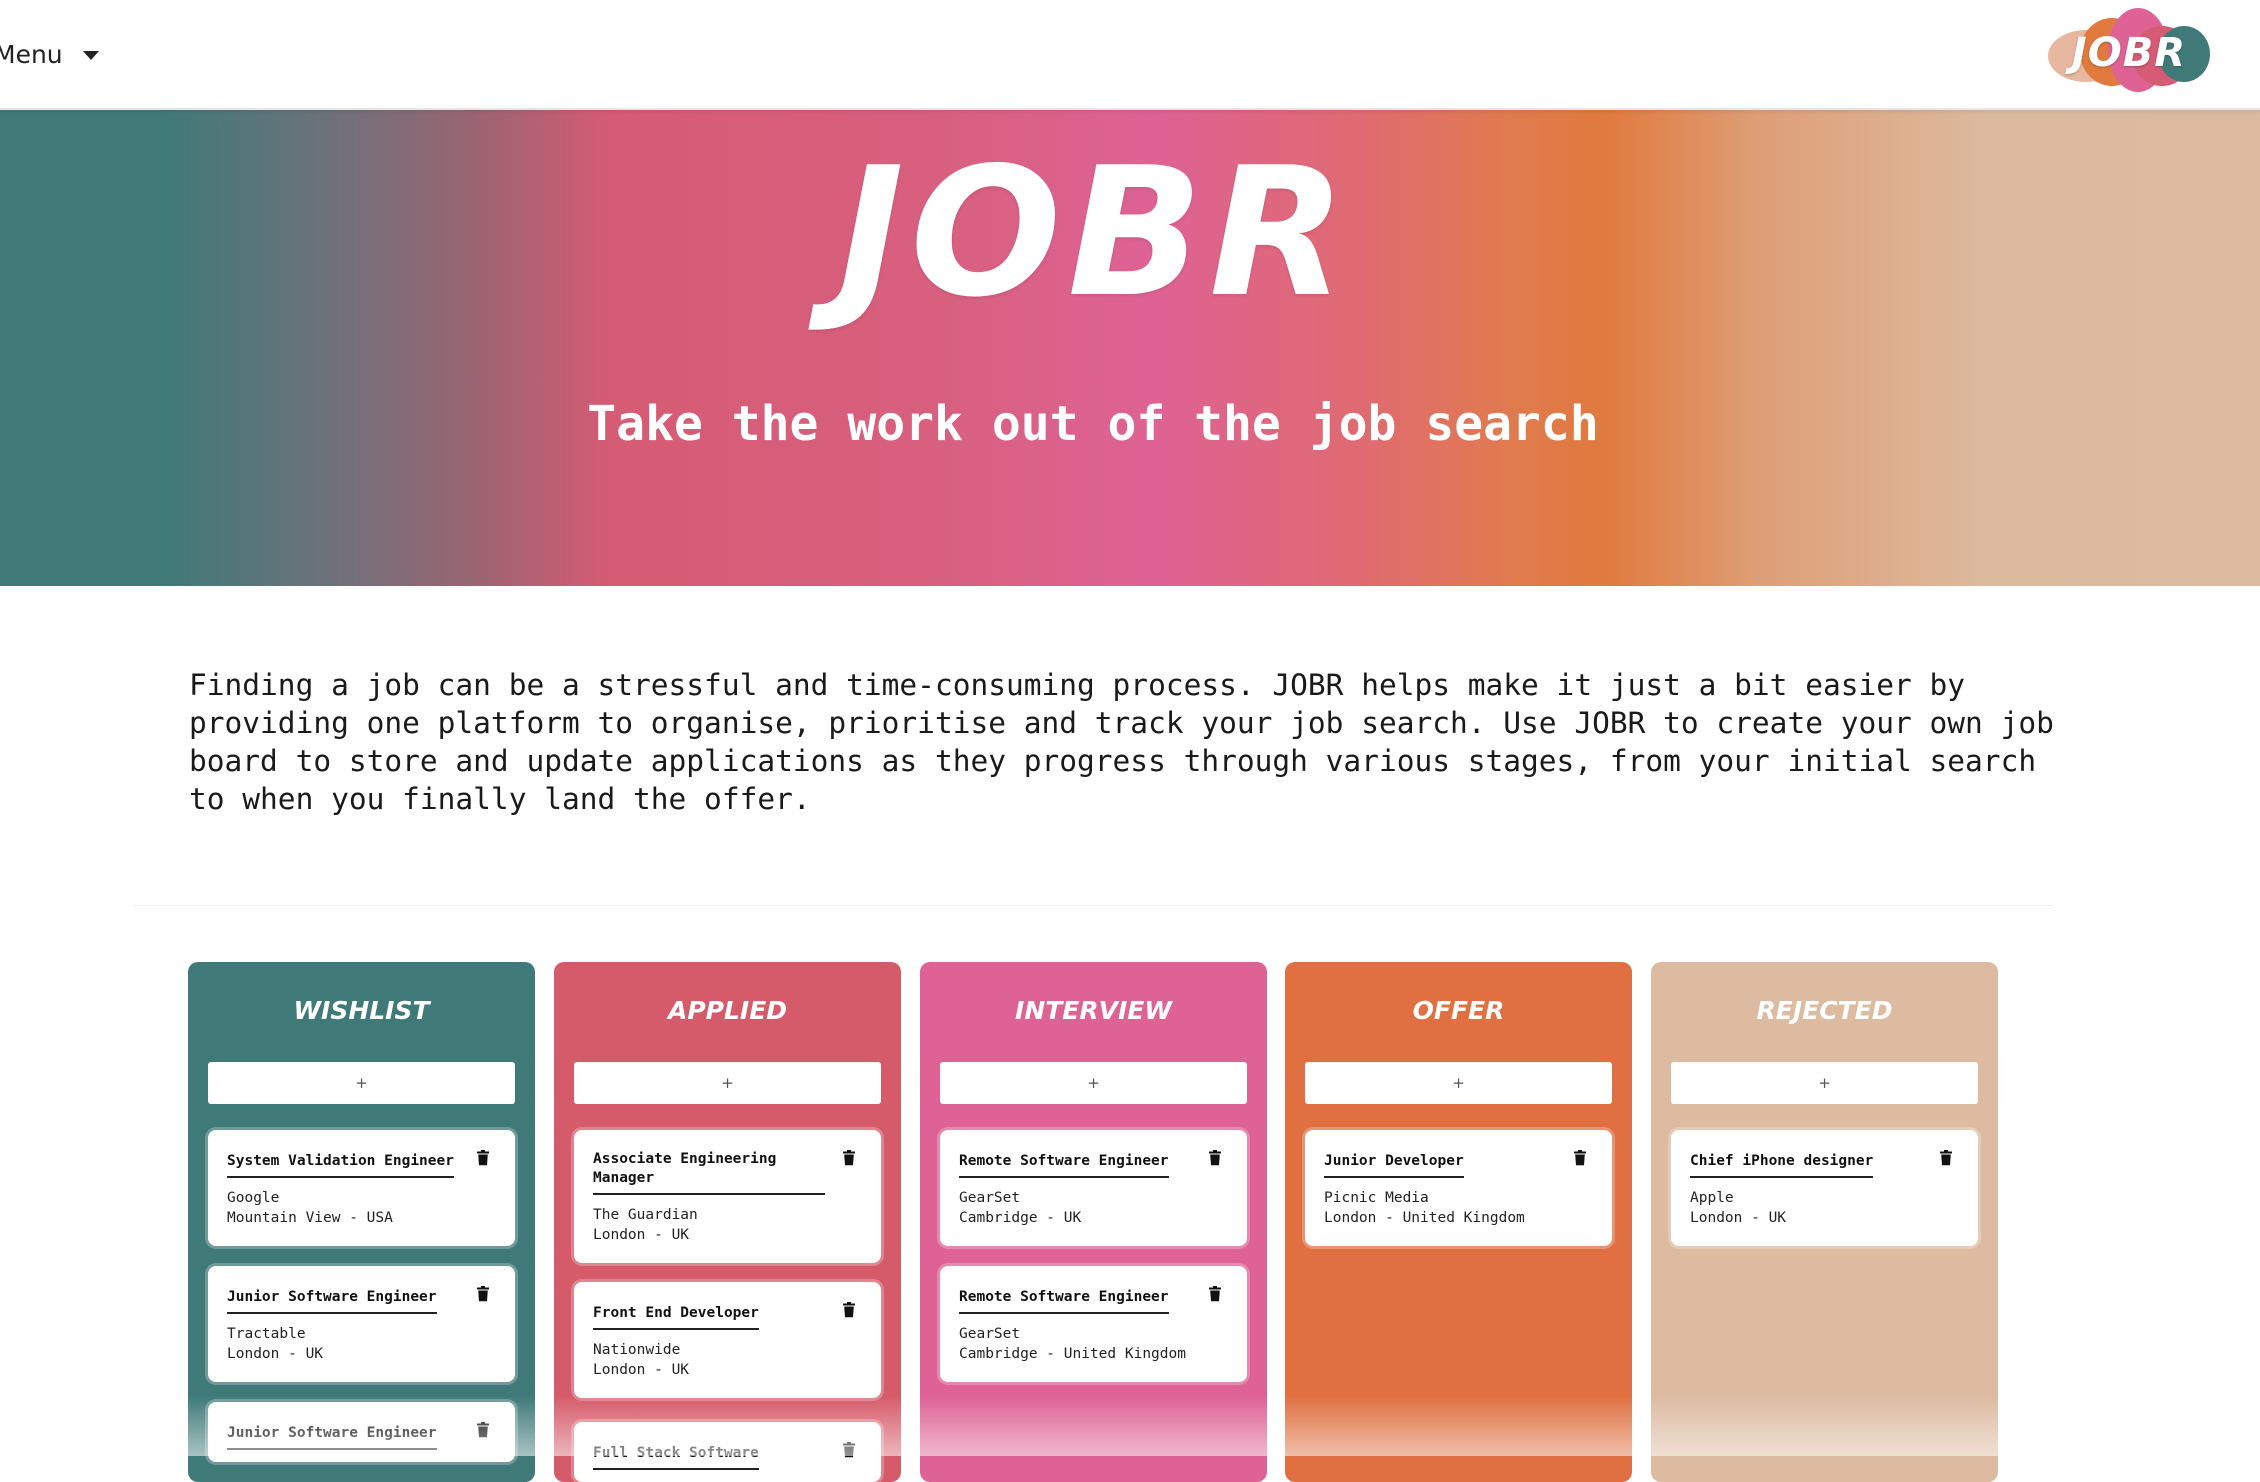 This screenshot has height=1482, width=2260. I want to click on job-card: Chief iPhone designer Apple London - UK, so click(1824, 1188).